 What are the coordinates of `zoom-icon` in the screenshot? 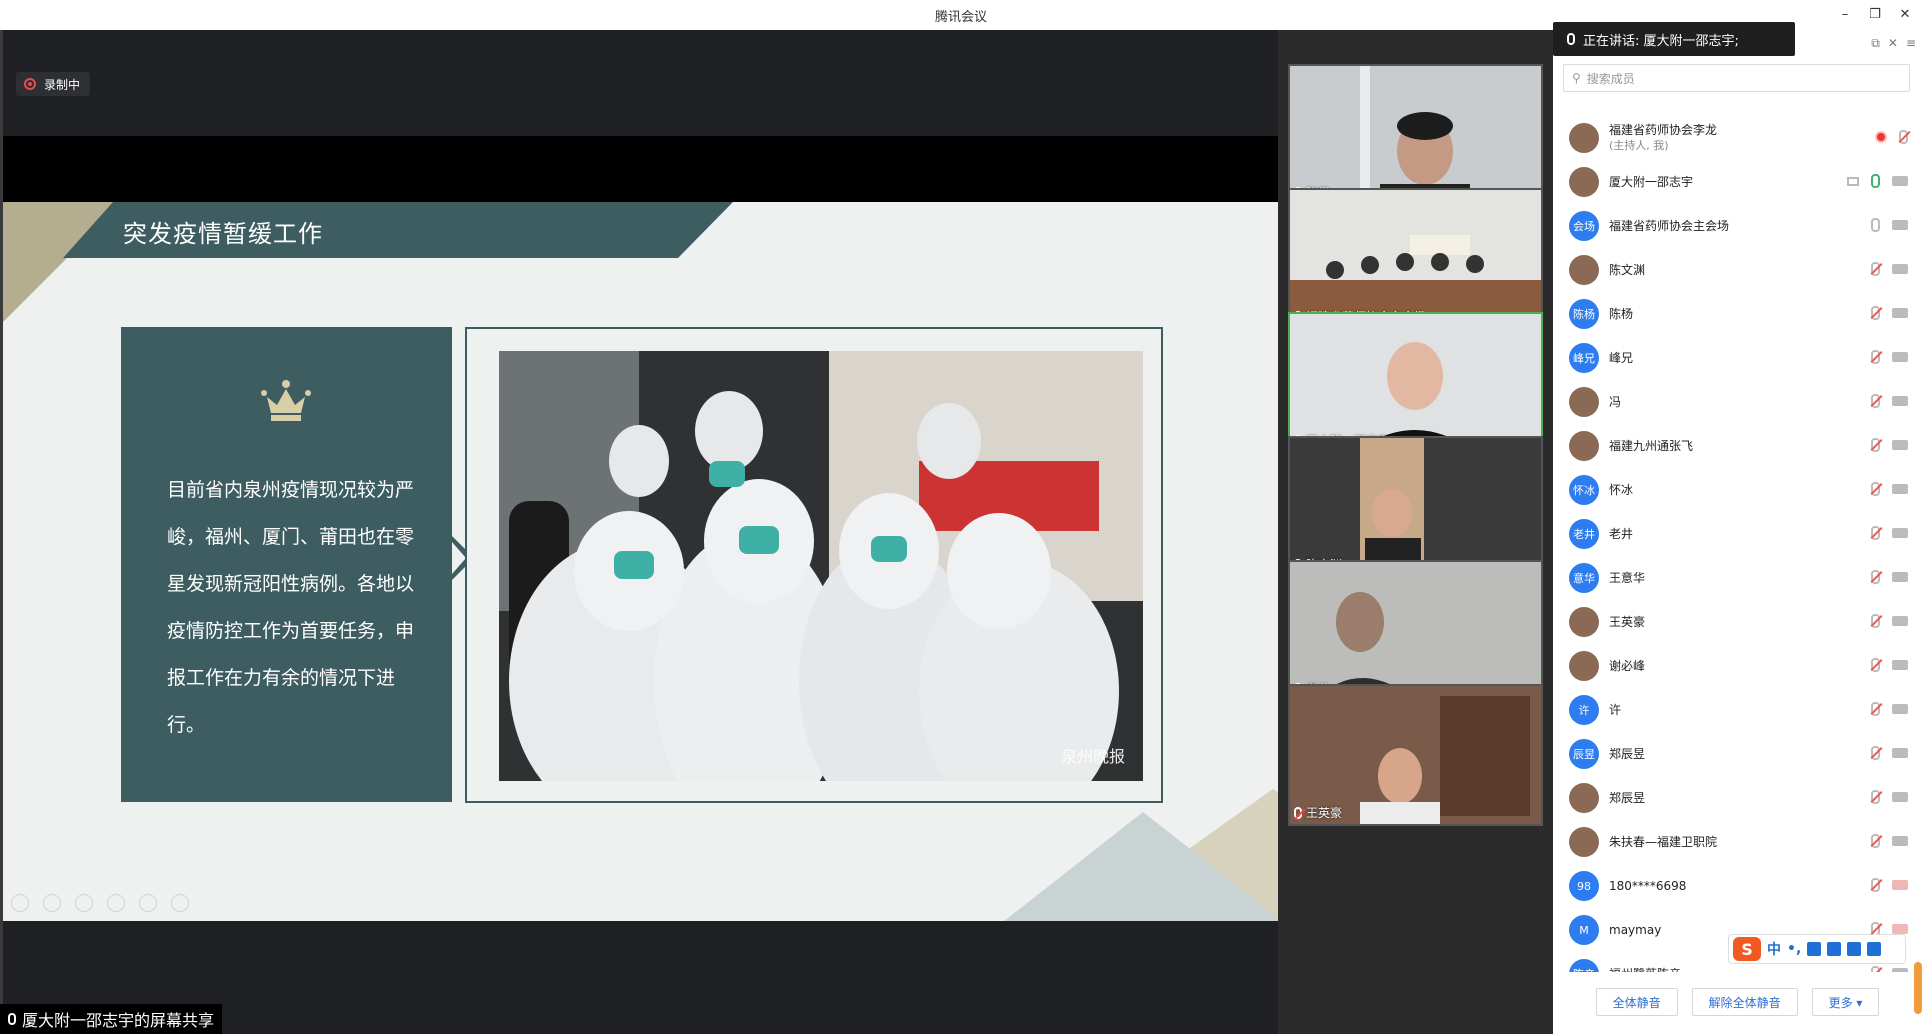 It's located at (148, 903).